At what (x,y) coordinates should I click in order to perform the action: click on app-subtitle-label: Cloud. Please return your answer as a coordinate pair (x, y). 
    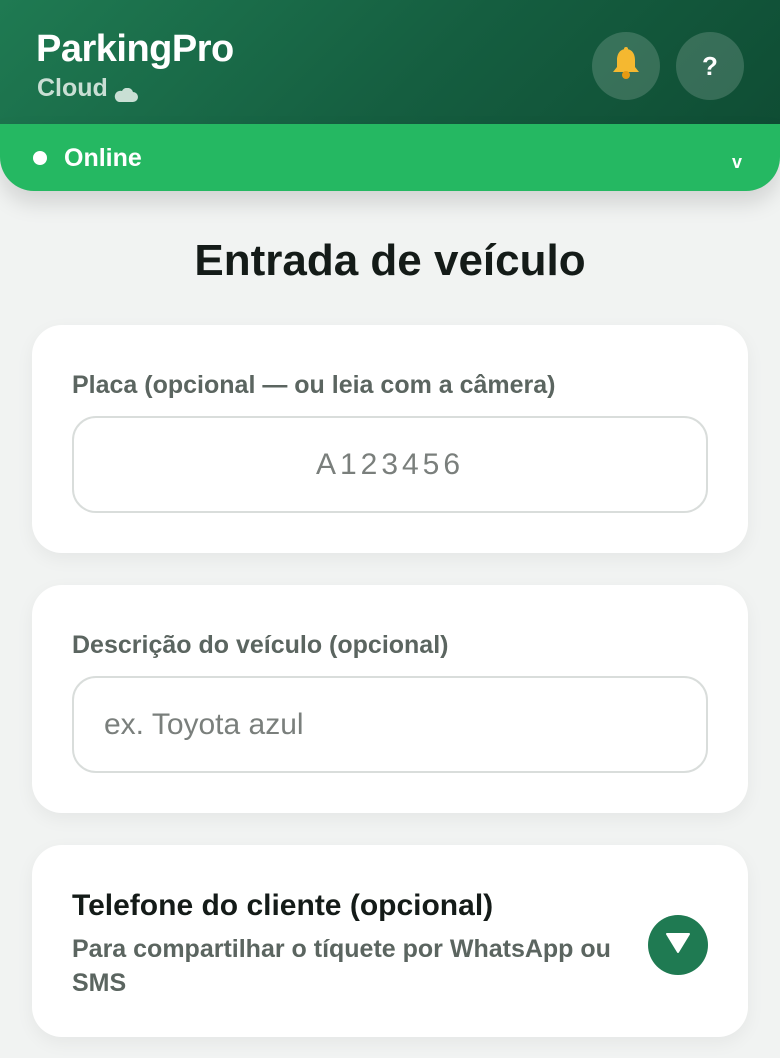
    Looking at the image, I should click on (72, 88).